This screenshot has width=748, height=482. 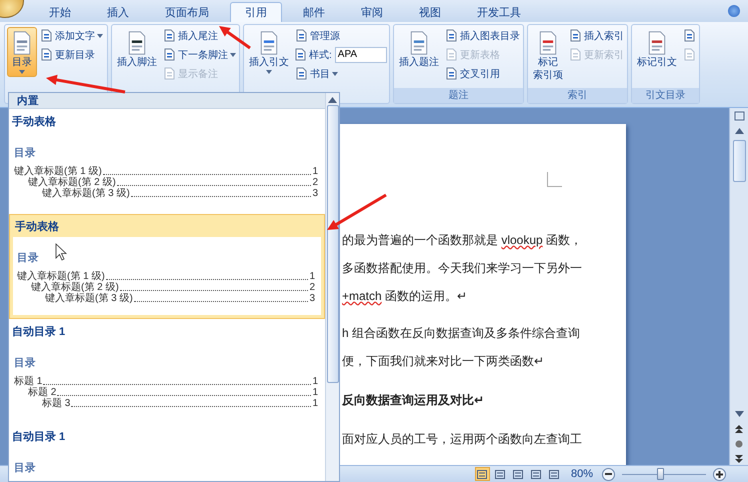 What do you see at coordinates (581, 474) in the screenshot?
I see `zoom-level: 80%` at bounding box center [581, 474].